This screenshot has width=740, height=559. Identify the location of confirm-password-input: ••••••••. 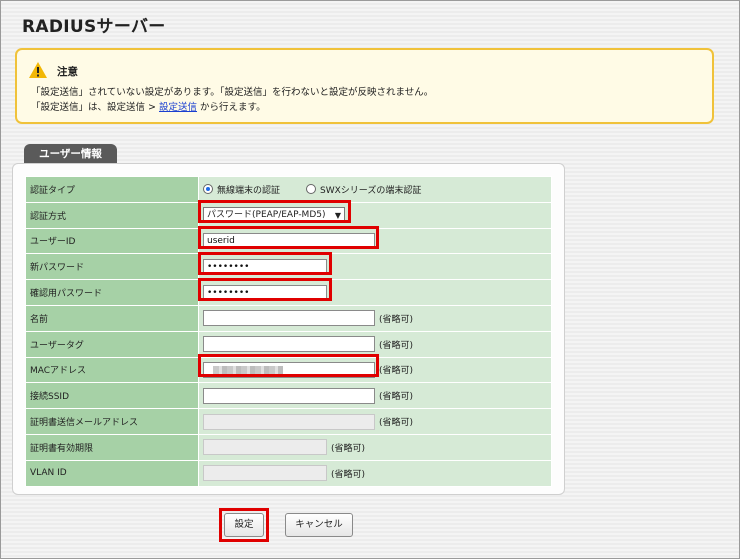
(265, 292).